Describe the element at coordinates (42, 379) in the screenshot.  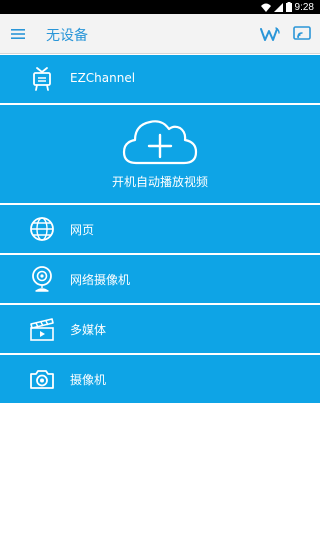
I see `camera-icon` at that location.